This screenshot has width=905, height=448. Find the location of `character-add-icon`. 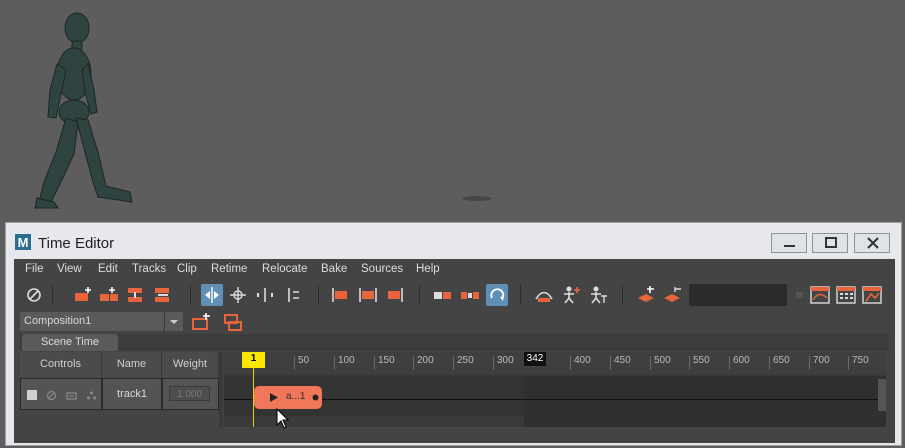

character-add-icon is located at coordinates (571, 295).